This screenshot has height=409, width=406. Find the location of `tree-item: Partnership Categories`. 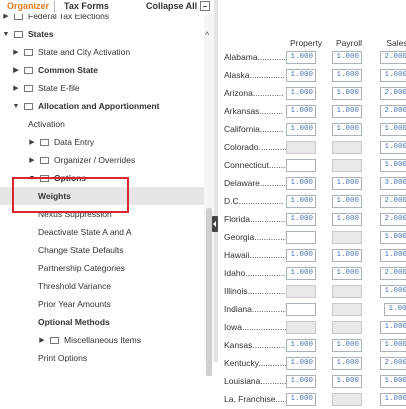

tree-item: Partnership Categories is located at coordinates (102, 268).